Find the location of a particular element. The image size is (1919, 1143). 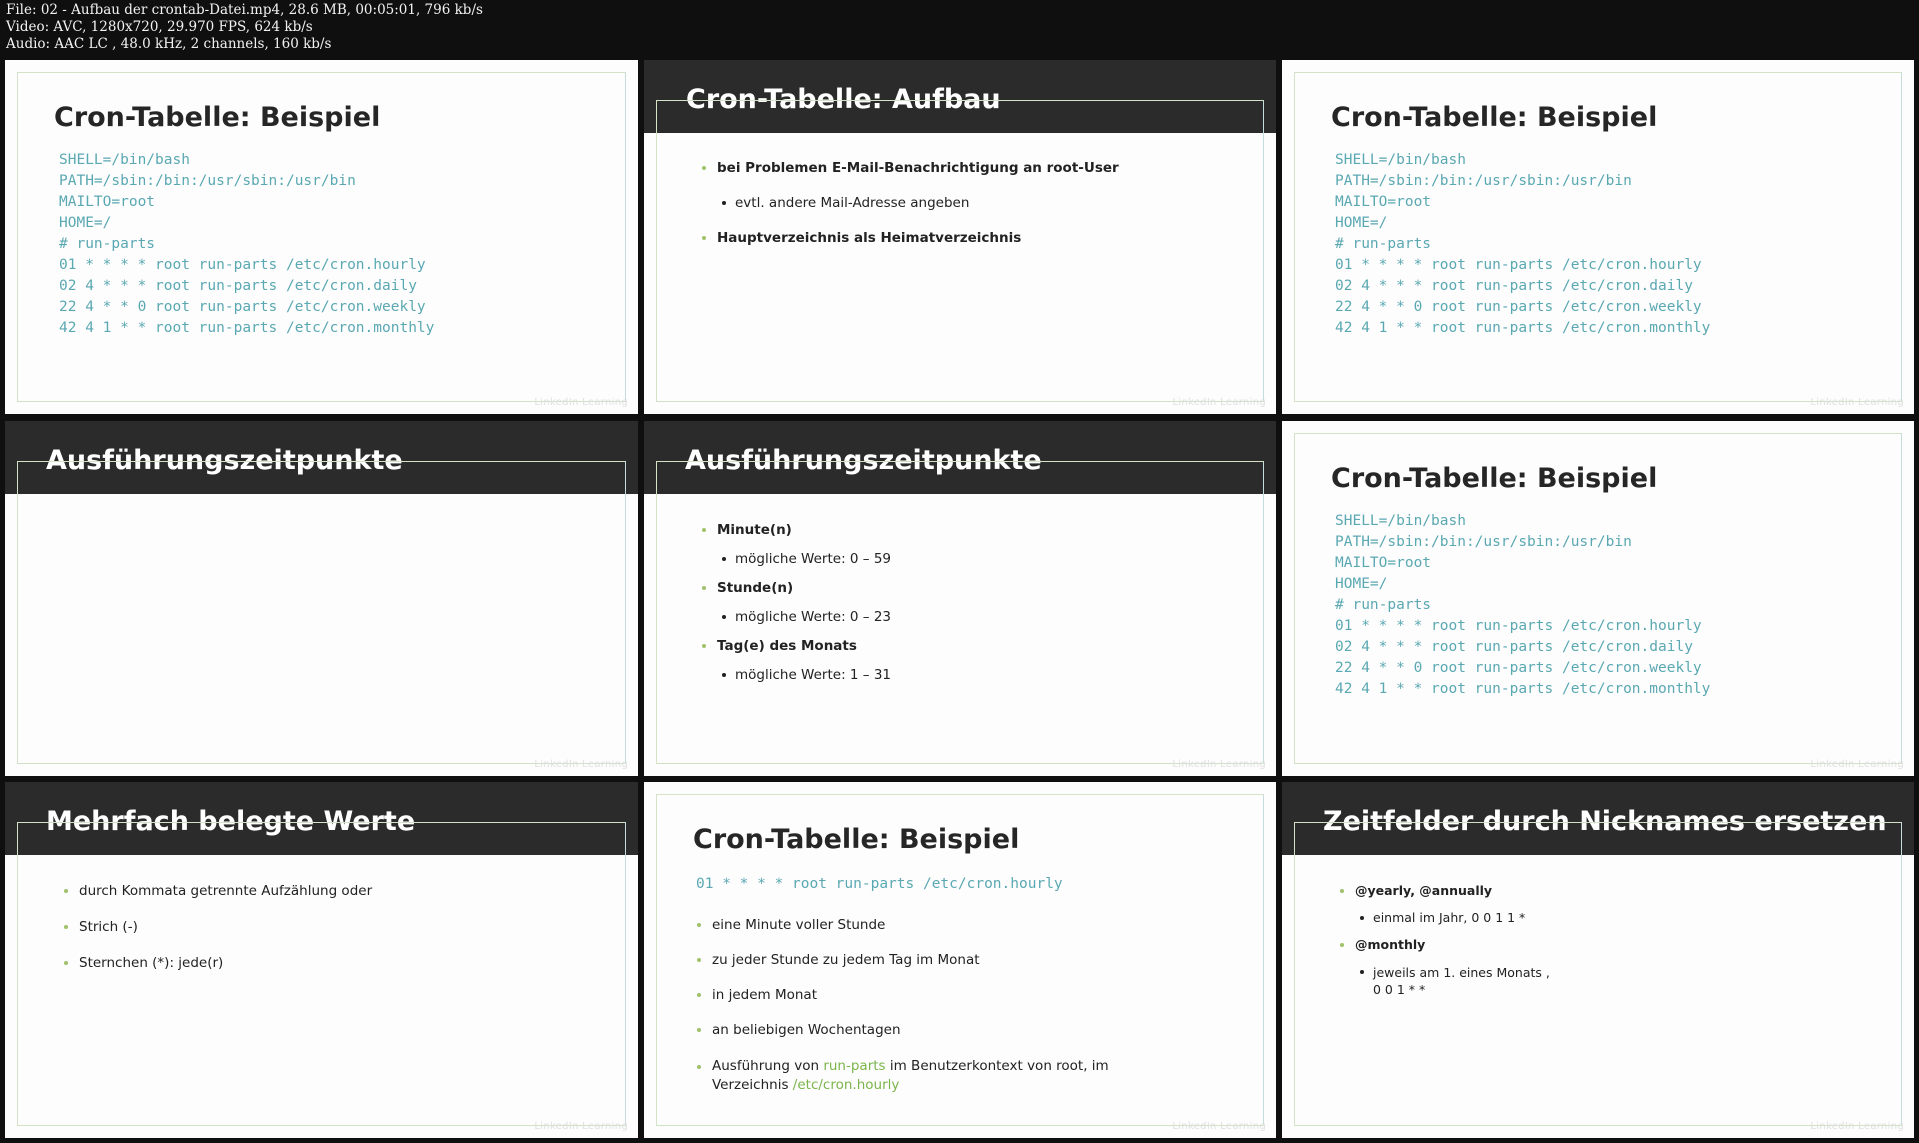

thumbnail-slide-4: Ausführungszeitpunkte LinkedIn Learning is located at coordinates (321, 598).